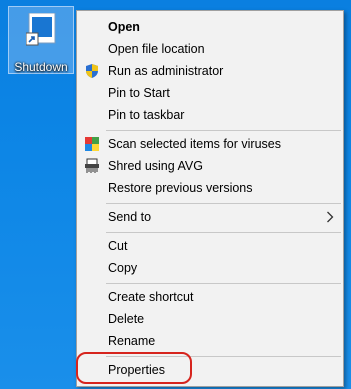 The image size is (351, 389). What do you see at coordinates (126, 319) in the screenshot?
I see `menu-item-label: Delete` at bounding box center [126, 319].